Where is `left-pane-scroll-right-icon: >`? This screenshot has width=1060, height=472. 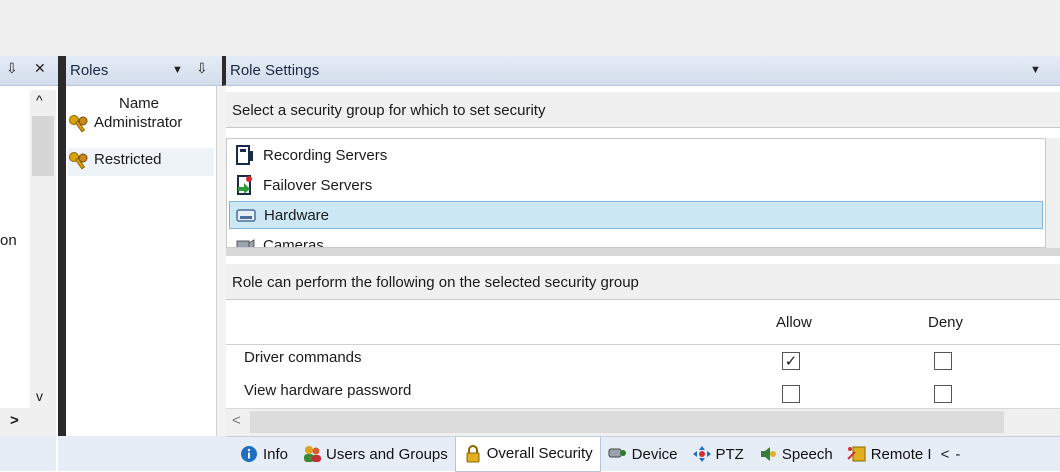
left-pane-scroll-right-icon: > is located at coordinates (14, 420).